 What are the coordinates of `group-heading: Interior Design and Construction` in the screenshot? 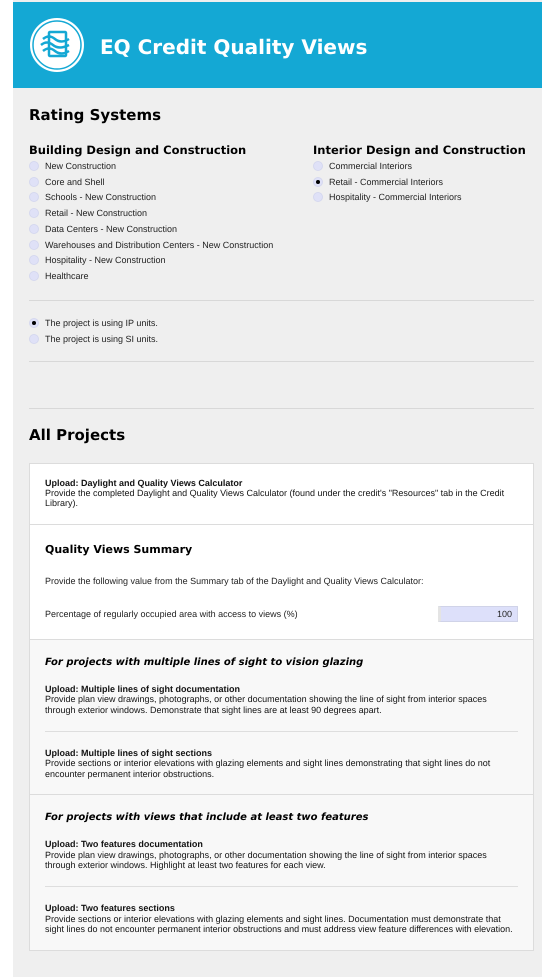 It's located at (420, 150).